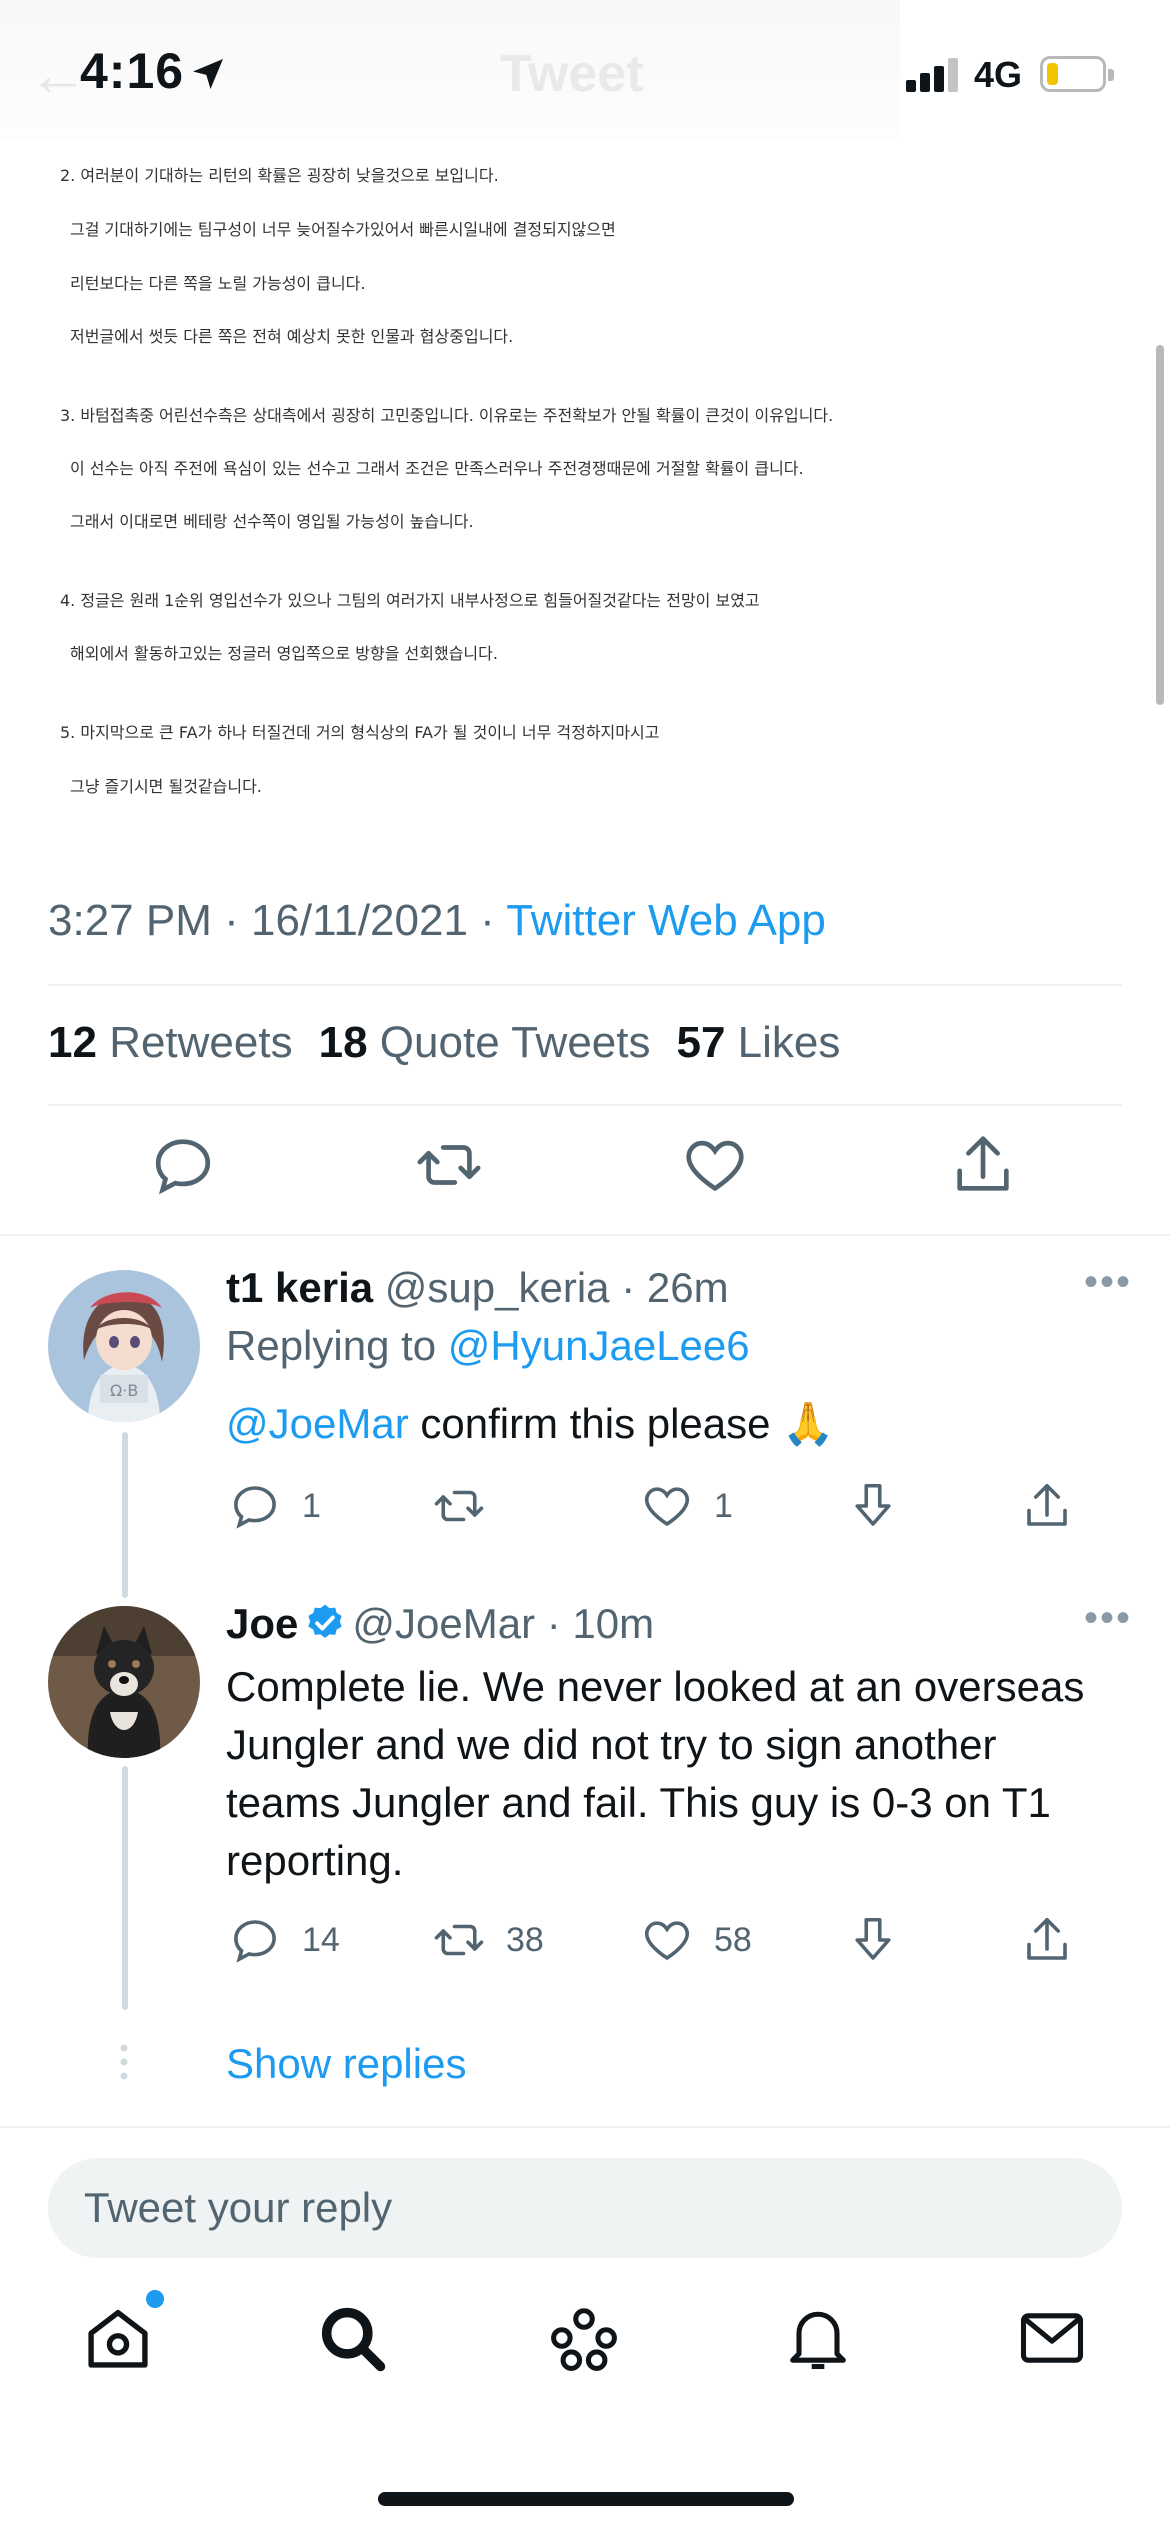  What do you see at coordinates (317, 1423) in the screenshot?
I see `mention-link: @JoeMar` at bounding box center [317, 1423].